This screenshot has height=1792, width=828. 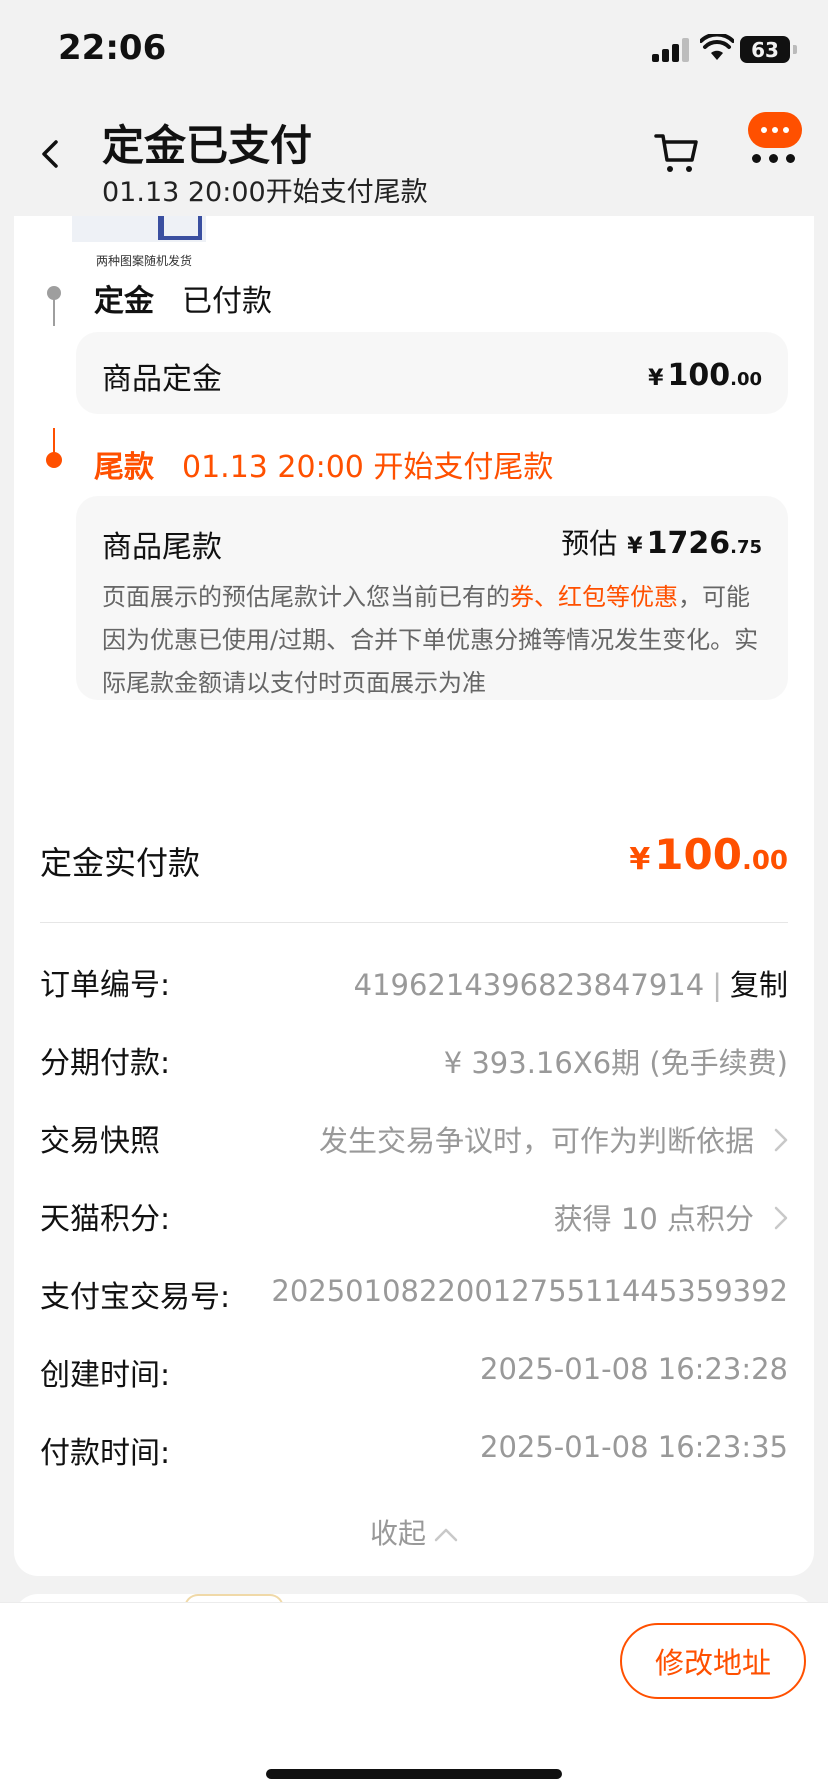 What do you see at coordinates (414, 1453) in the screenshot?
I see `paid-time-row: 付款时间: 2025-01-08 16:23:35` at bounding box center [414, 1453].